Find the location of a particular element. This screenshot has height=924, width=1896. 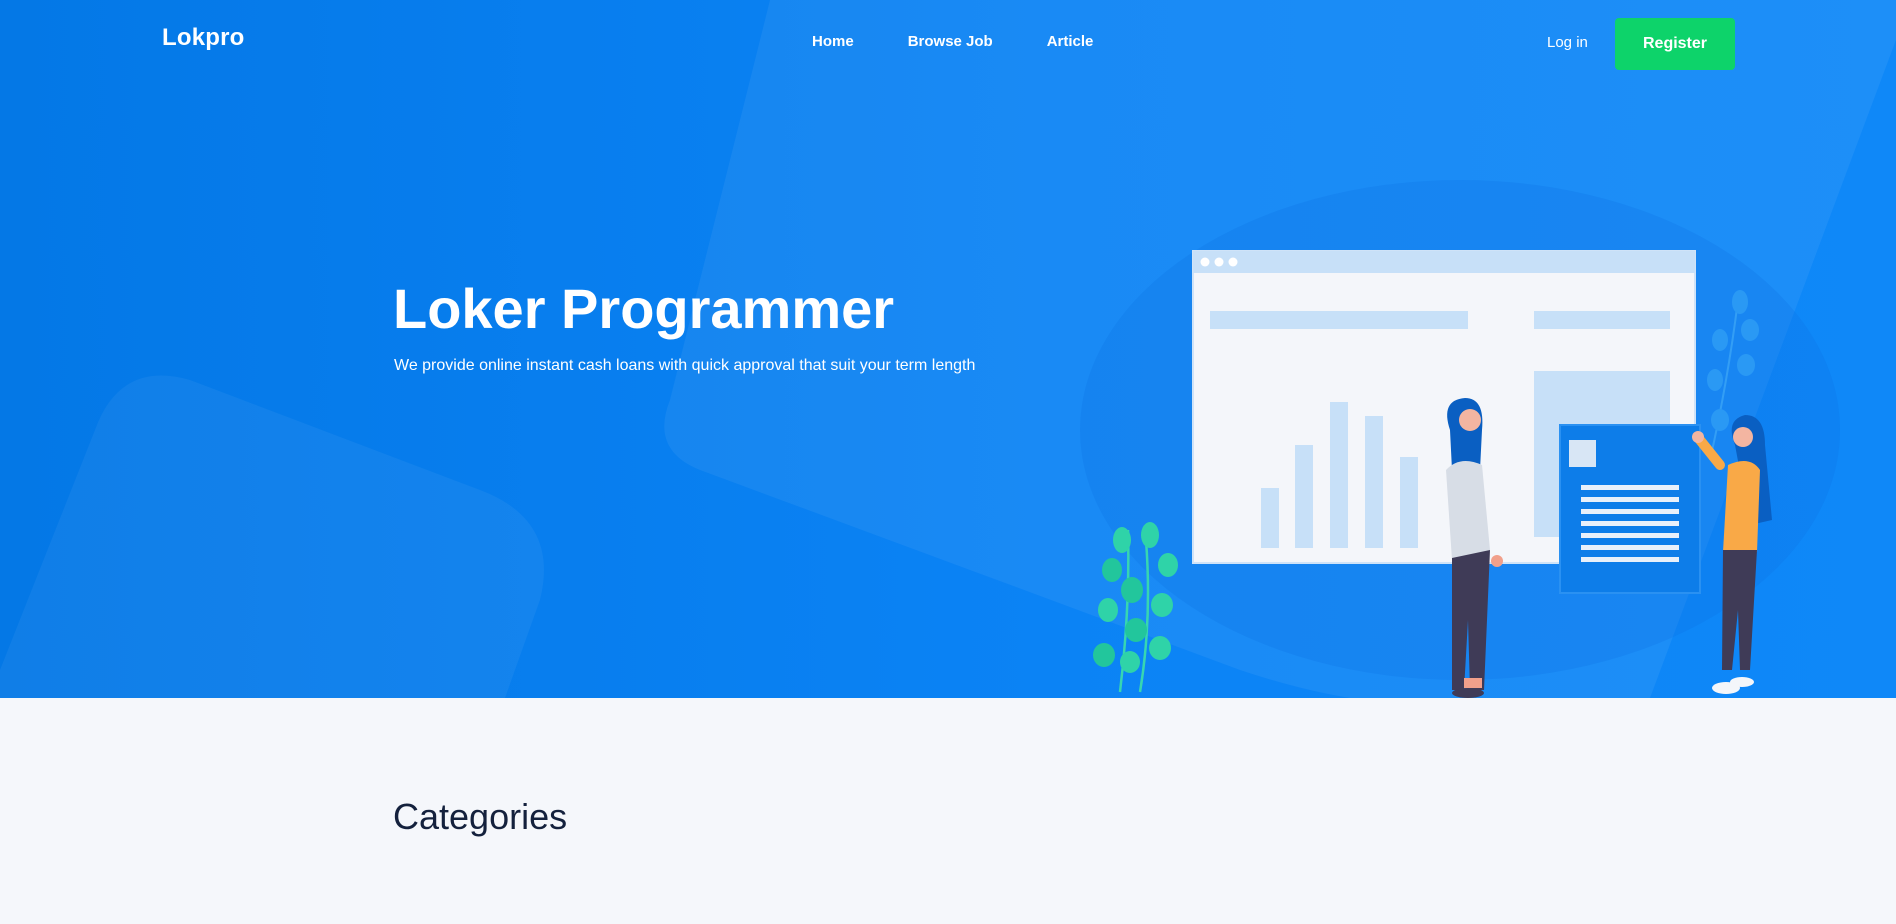

register-button: Register is located at coordinates (1675, 44).